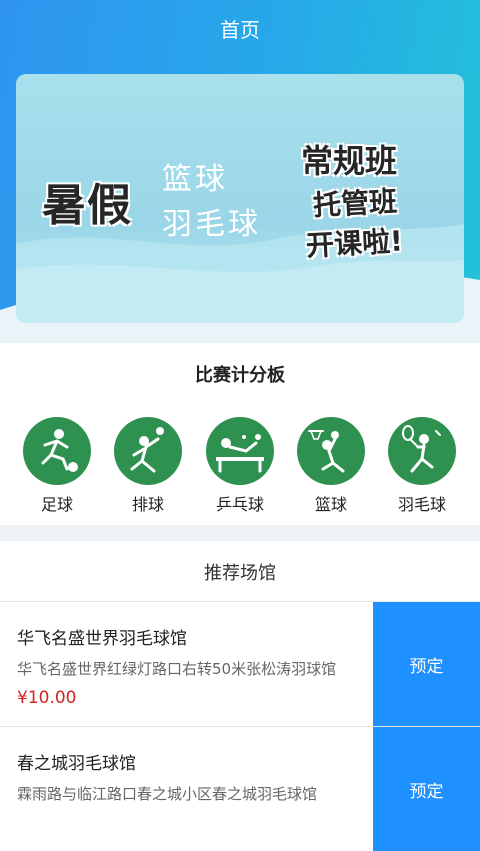  I want to click on sport-table-tennis: 乒乓球, so click(240, 466).